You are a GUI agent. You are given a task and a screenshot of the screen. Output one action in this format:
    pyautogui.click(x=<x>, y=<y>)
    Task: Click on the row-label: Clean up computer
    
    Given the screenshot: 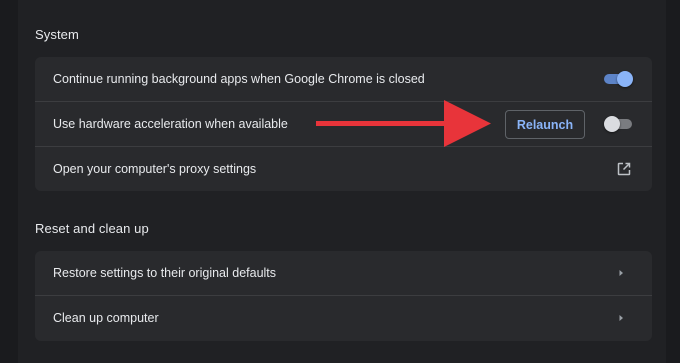 What is the action you would take?
    pyautogui.click(x=106, y=318)
    